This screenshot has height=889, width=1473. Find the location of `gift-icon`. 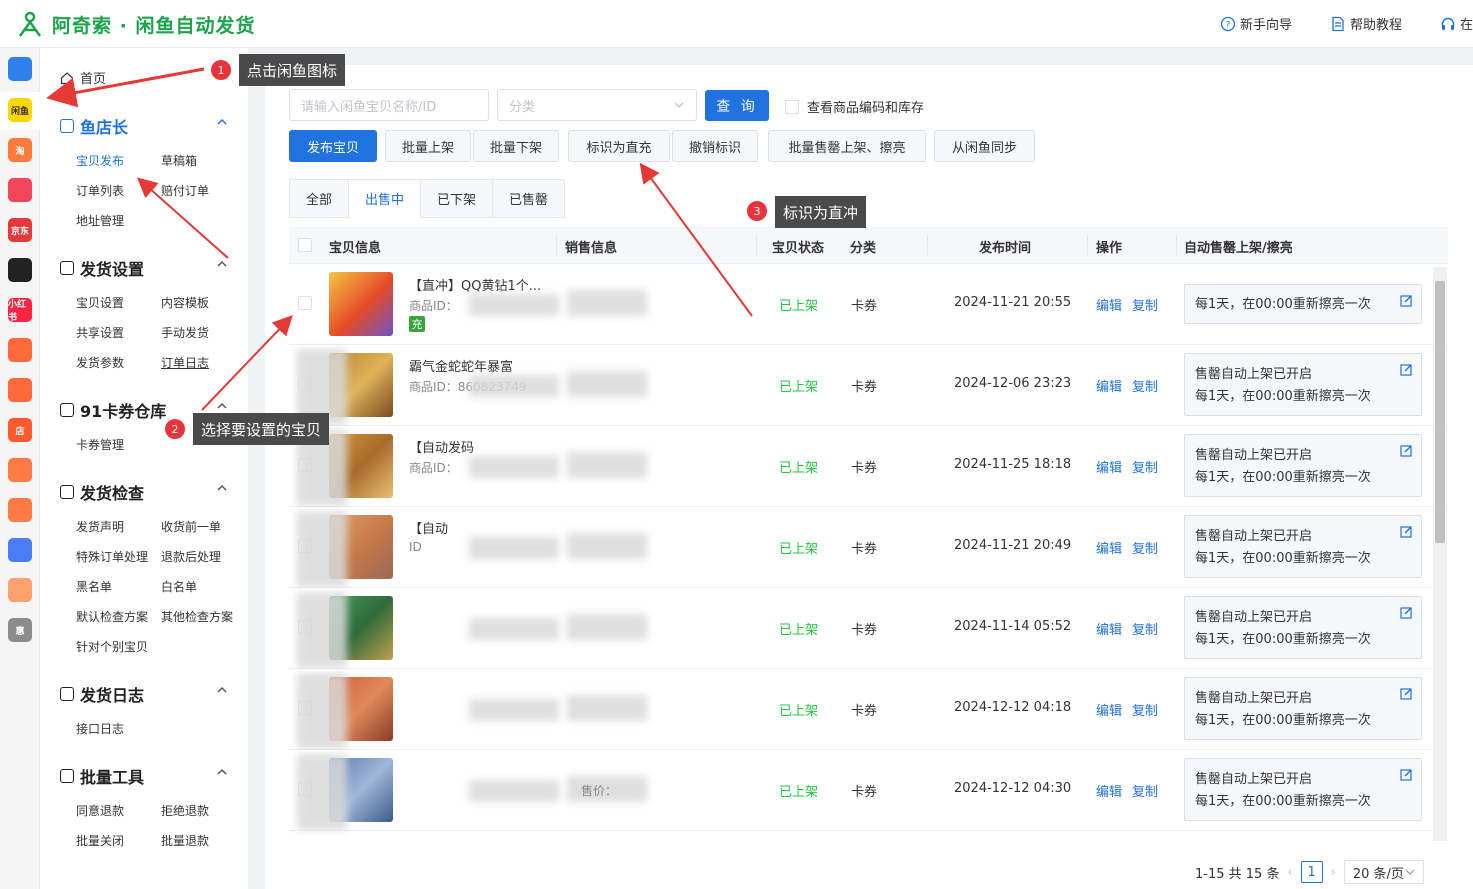

gift-icon is located at coordinates (20, 470).